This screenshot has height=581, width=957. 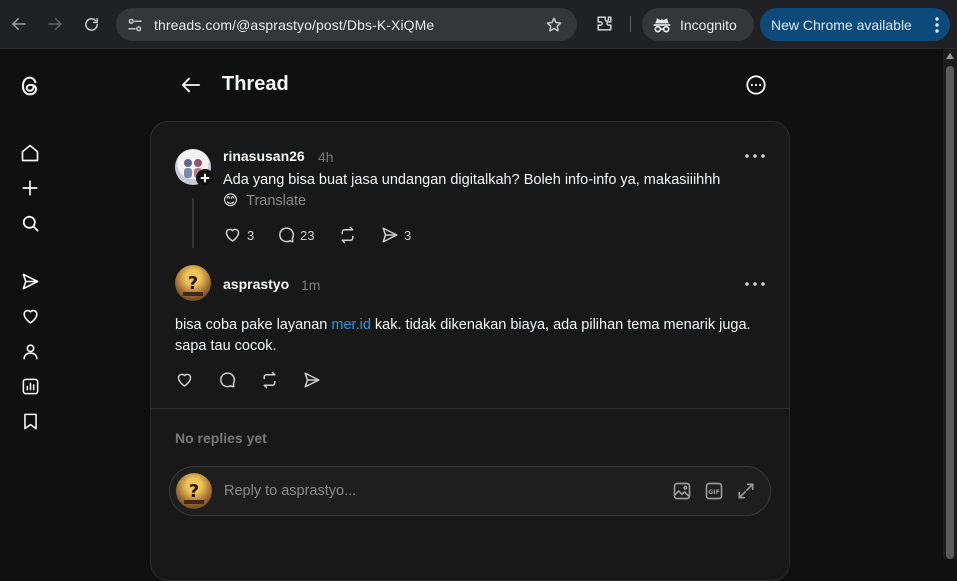 I want to click on bookmark-star-icon, so click(x=554, y=25).